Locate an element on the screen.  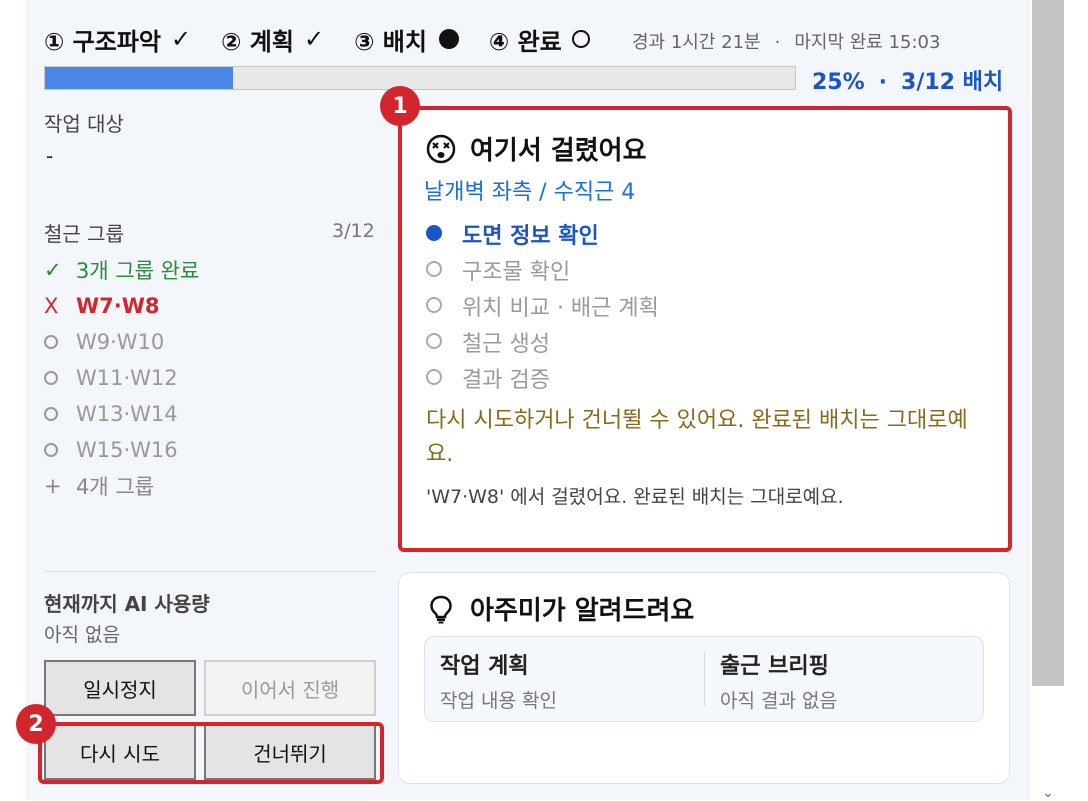
phase-item: 결과 검증 is located at coordinates (542, 378).